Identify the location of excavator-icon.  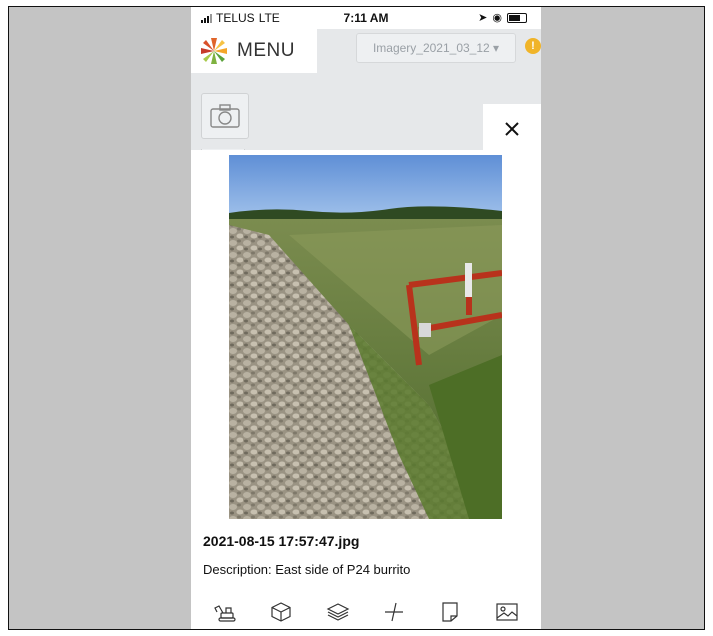
(225, 613).